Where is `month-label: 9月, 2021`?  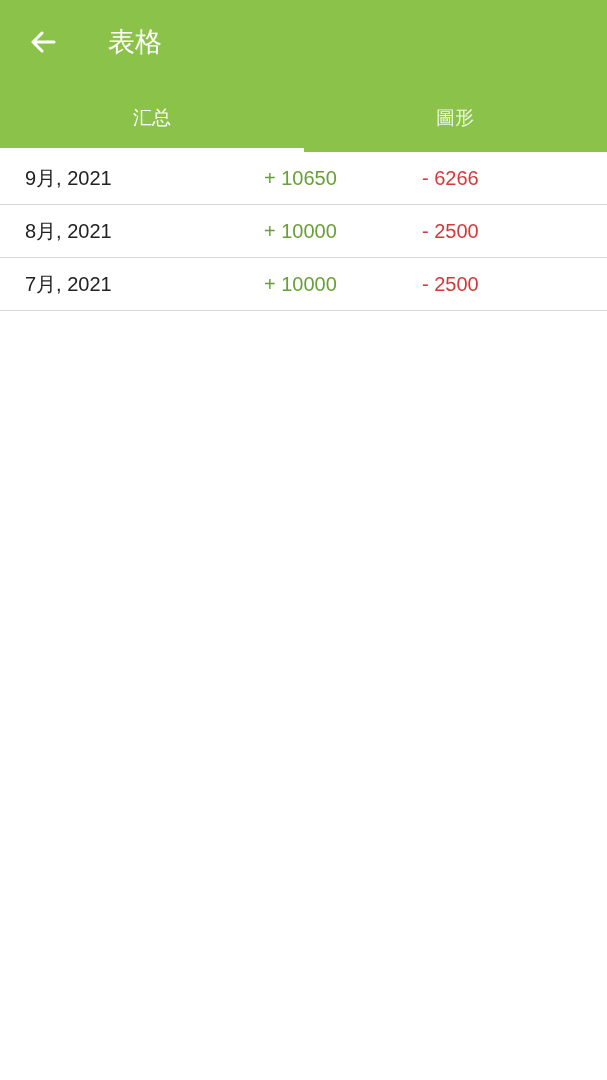
month-label: 9月, 2021 is located at coordinates (68, 178).